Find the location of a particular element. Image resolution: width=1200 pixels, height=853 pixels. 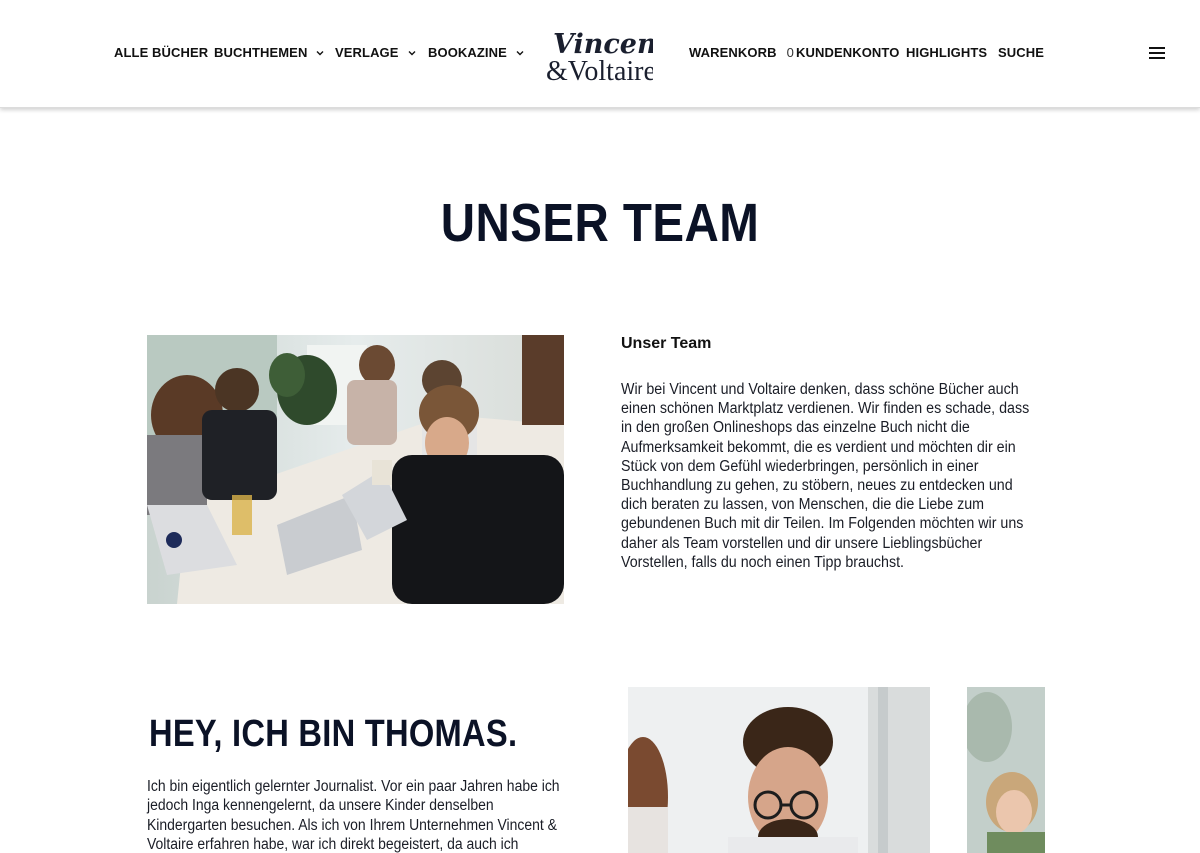

nav-all-books: ALLE BÜCHER is located at coordinates (161, 52).